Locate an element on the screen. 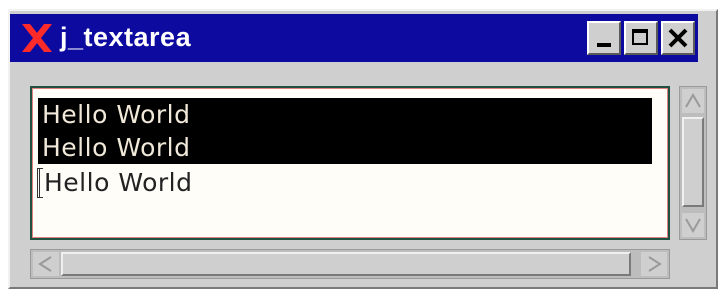 The image size is (725, 295). horizontal-scroll-thumb is located at coordinates (346, 264).